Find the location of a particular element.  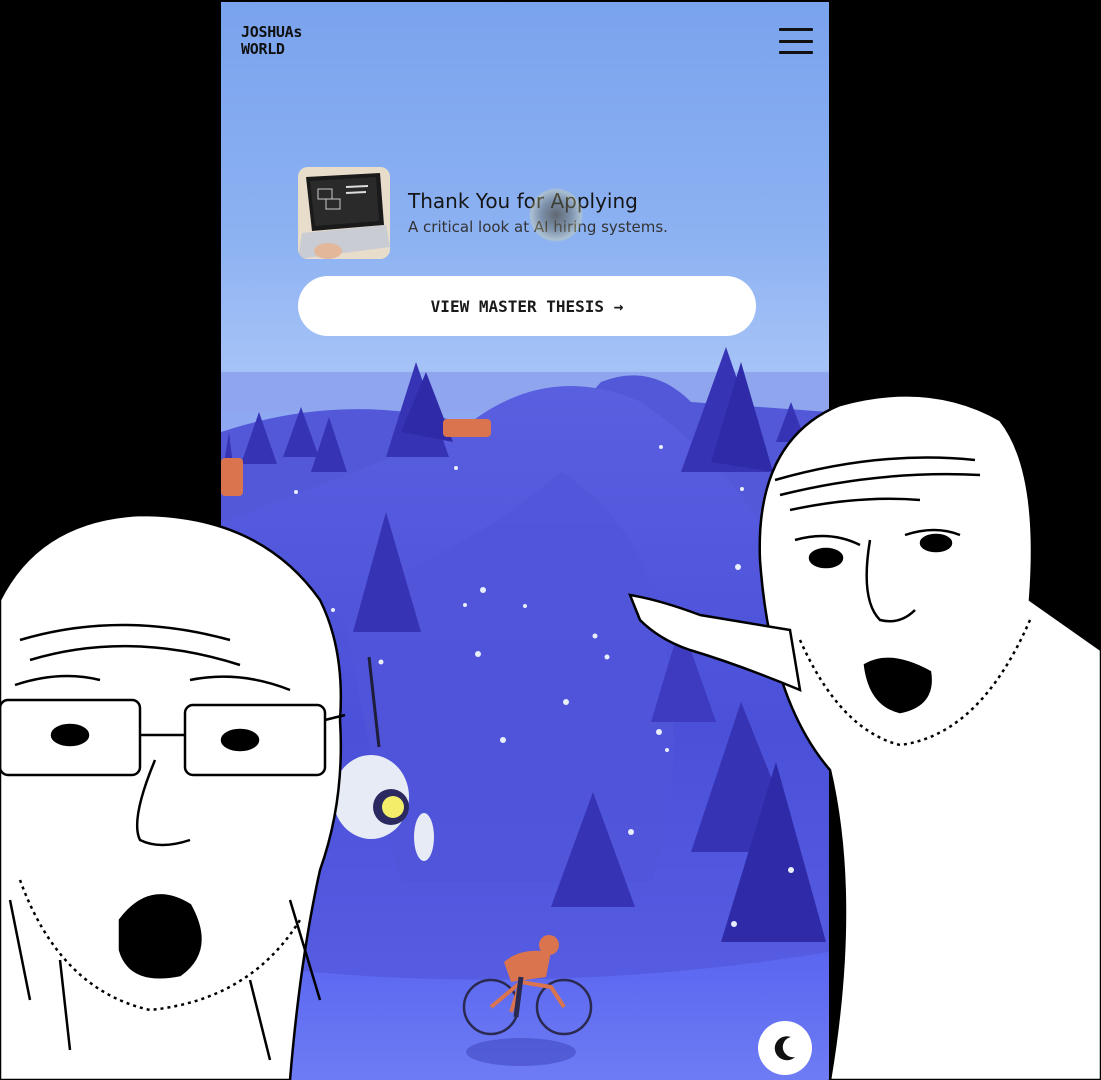

site-logo: JOSHUAs WORLD is located at coordinates (301, 41).